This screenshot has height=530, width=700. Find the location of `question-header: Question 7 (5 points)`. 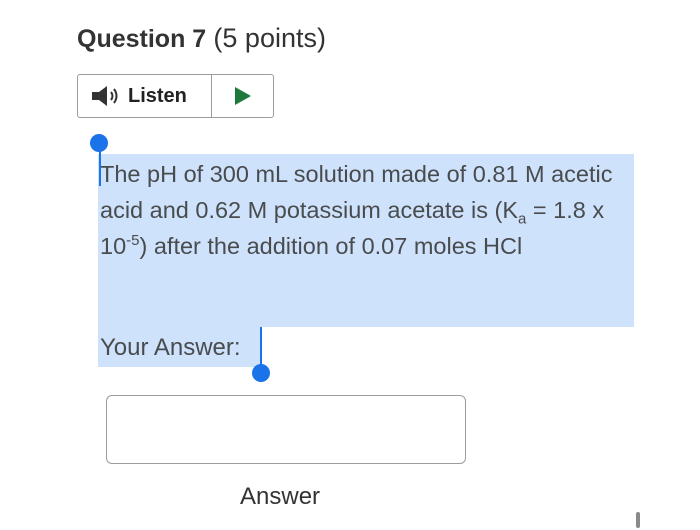

question-header: Question 7 (5 points) is located at coordinates (201, 38).